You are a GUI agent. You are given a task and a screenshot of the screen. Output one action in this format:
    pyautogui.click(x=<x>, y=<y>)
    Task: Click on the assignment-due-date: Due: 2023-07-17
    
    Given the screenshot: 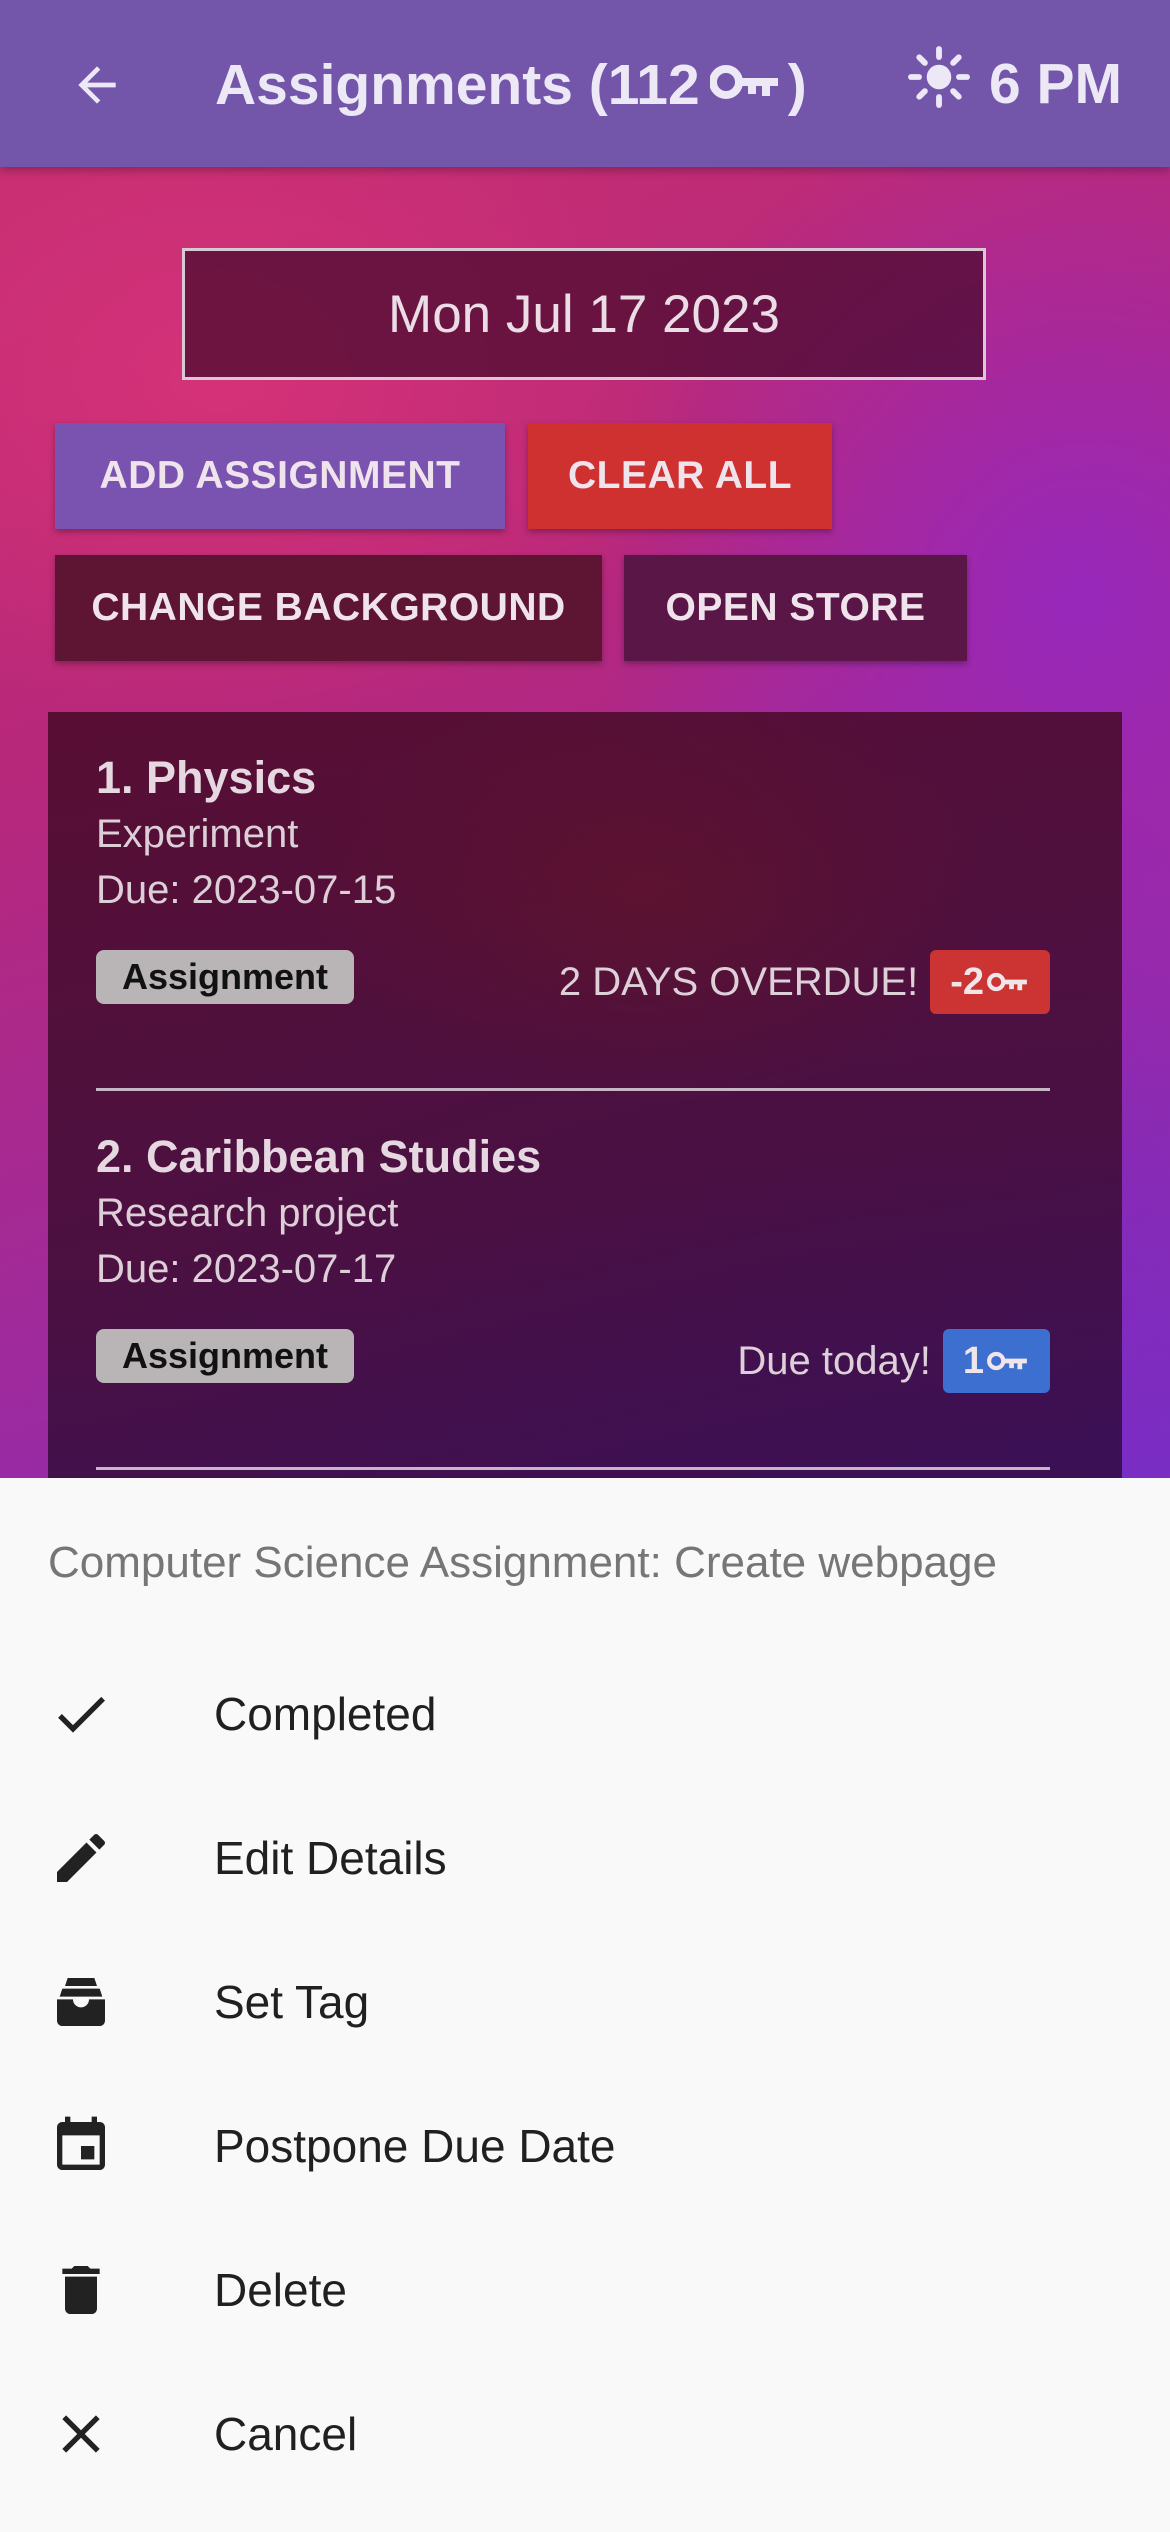 What is the action you would take?
    pyautogui.click(x=246, y=1269)
    